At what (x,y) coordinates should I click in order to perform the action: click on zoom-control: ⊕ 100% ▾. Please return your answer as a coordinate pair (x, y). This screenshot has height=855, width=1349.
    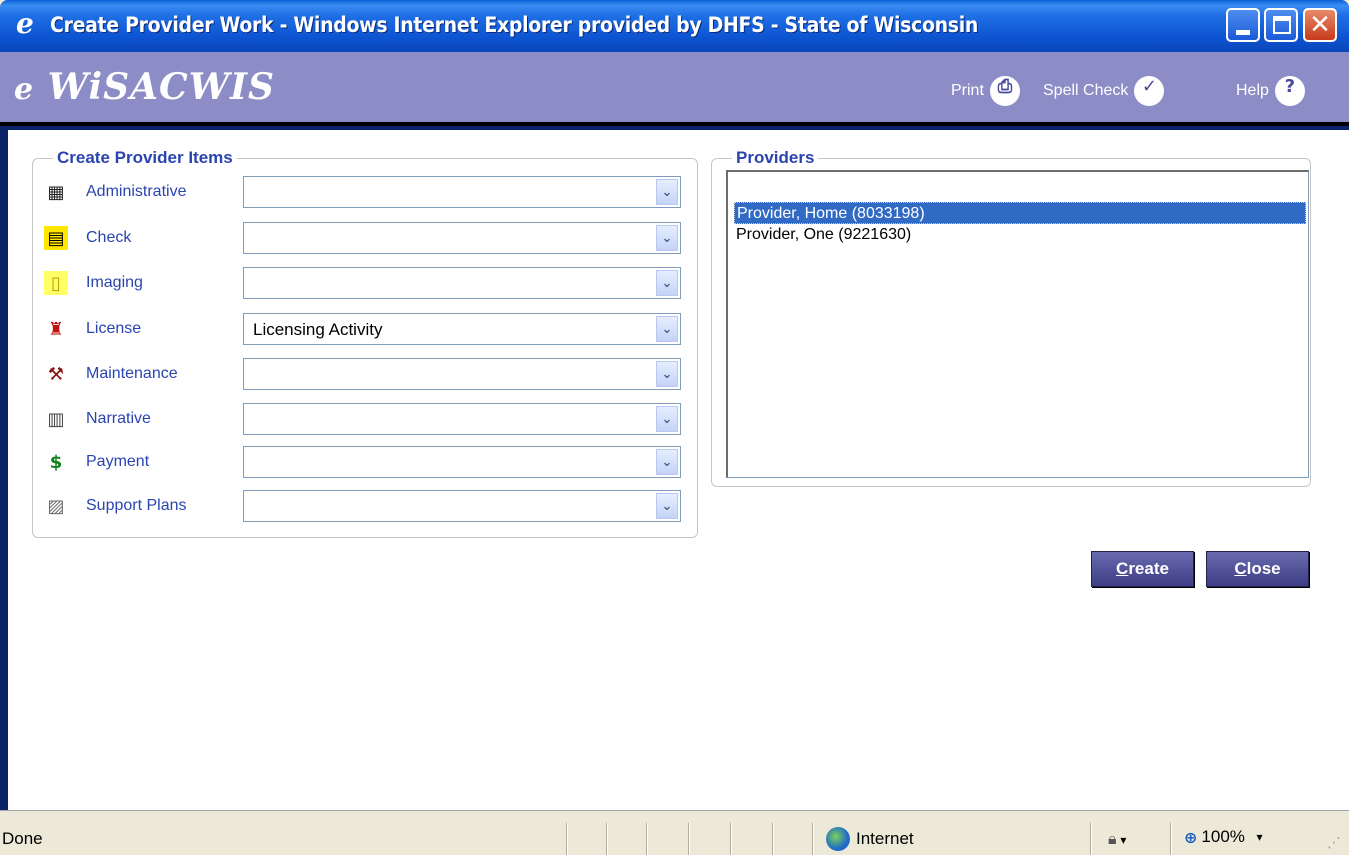
    Looking at the image, I should click on (1223, 837).